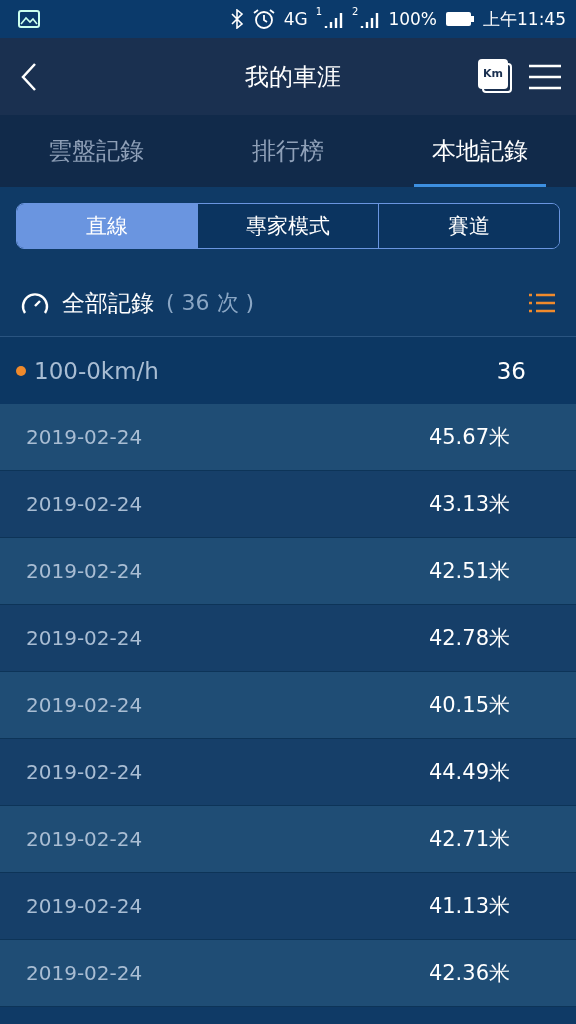 Image resolution: width=576 pixels, height=1024 pixels. What do you see at coordinates (236, 19) in the screenshot?
I see `bluetooth-icon` at bounding box center [236, 19].